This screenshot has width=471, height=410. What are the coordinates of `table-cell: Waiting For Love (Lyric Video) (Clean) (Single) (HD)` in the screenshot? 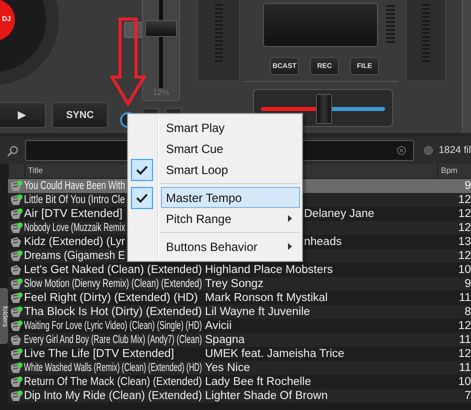 It's located at (113, 326).